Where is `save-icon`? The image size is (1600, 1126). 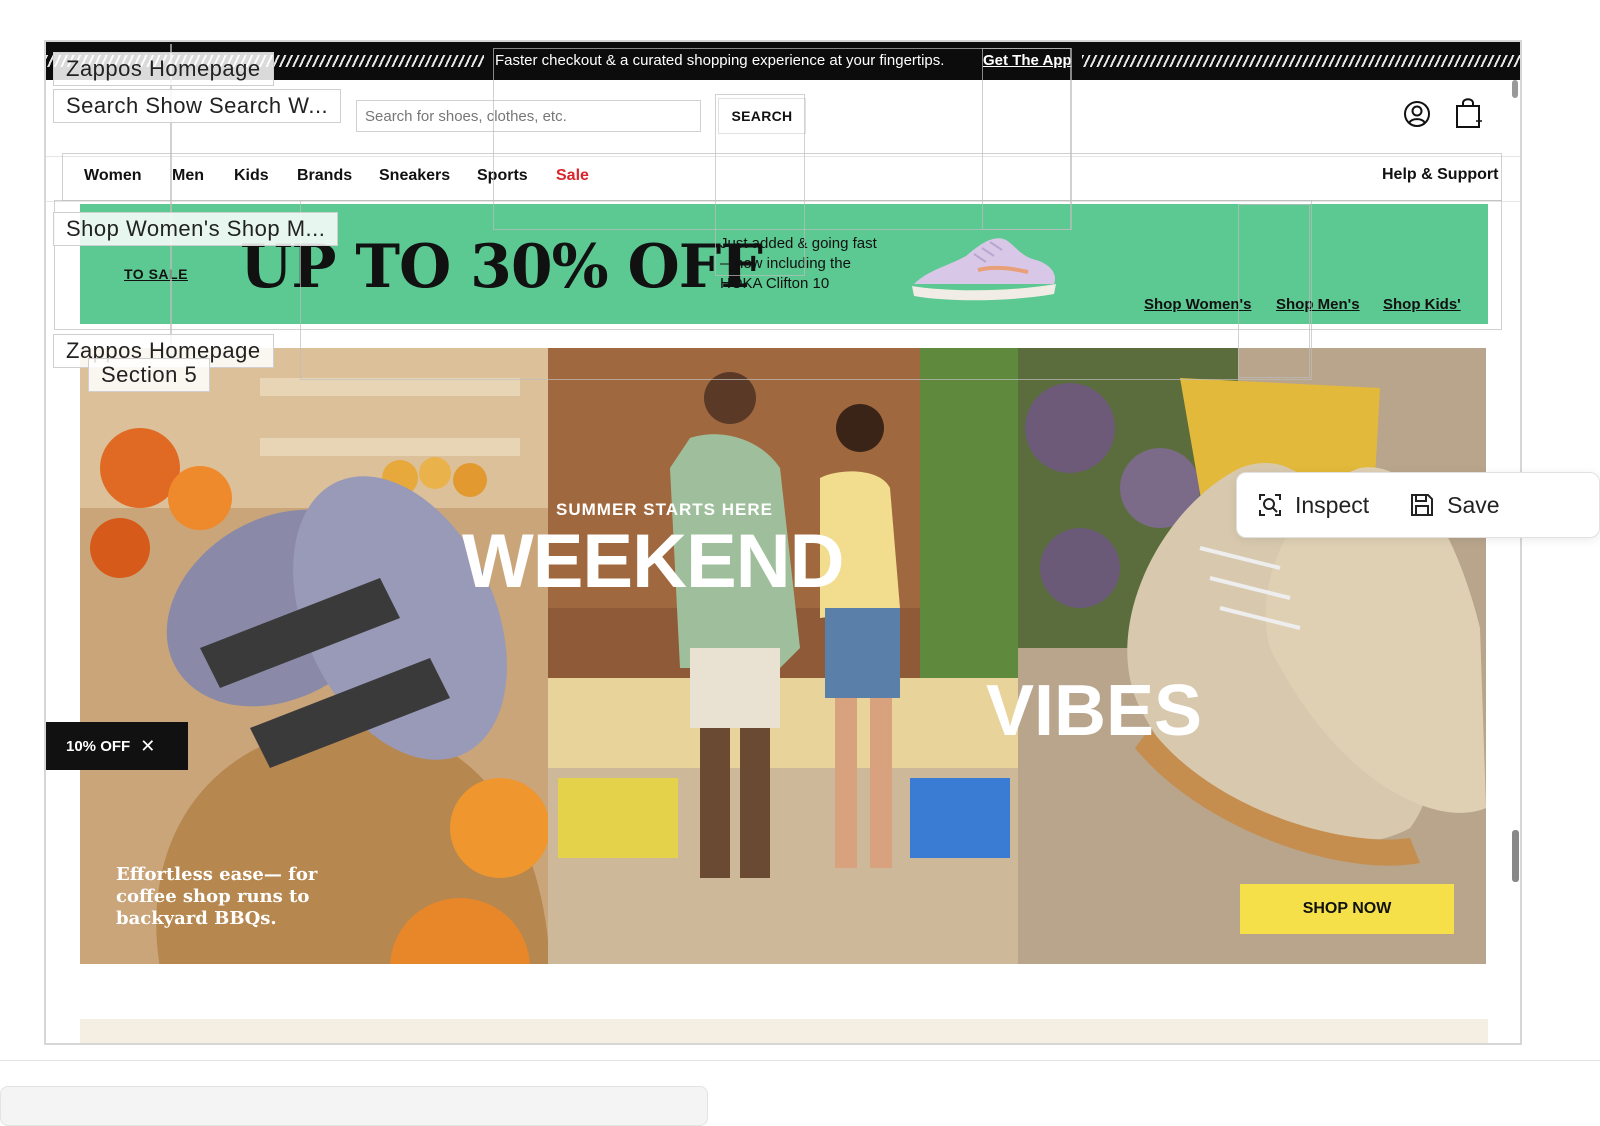
save-icon is located at coordinates (1422, 505).